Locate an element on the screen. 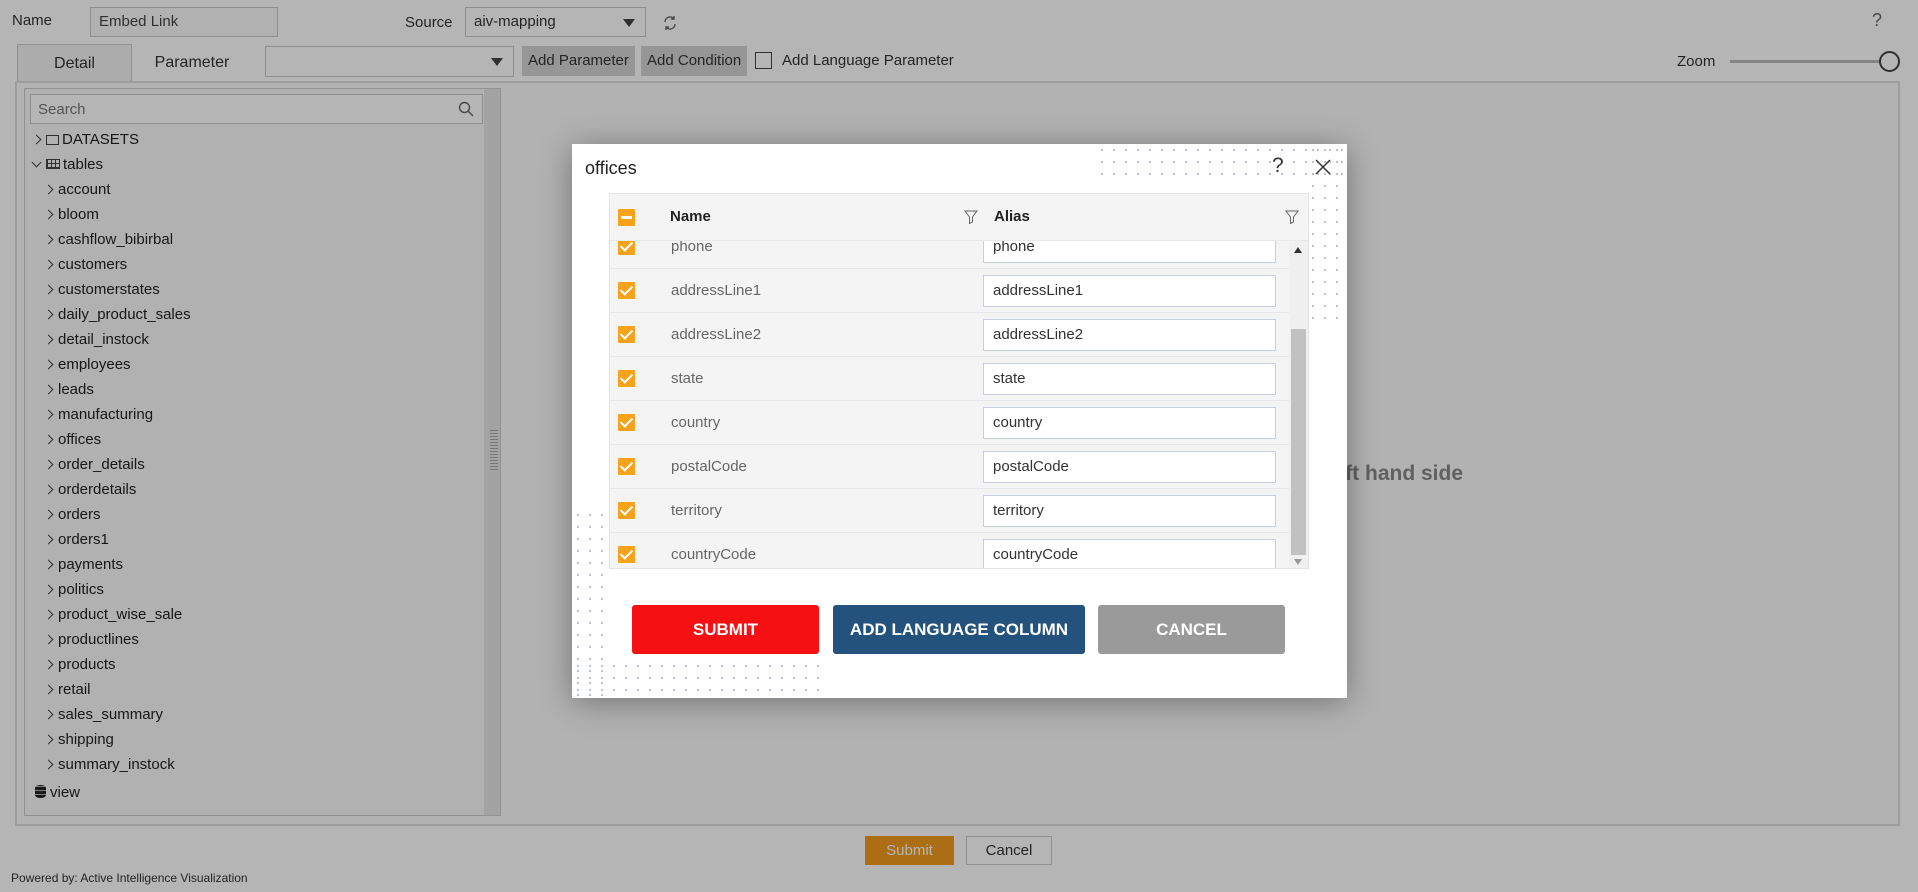  grid-scrollbar is located at coordinates (1298, 404).